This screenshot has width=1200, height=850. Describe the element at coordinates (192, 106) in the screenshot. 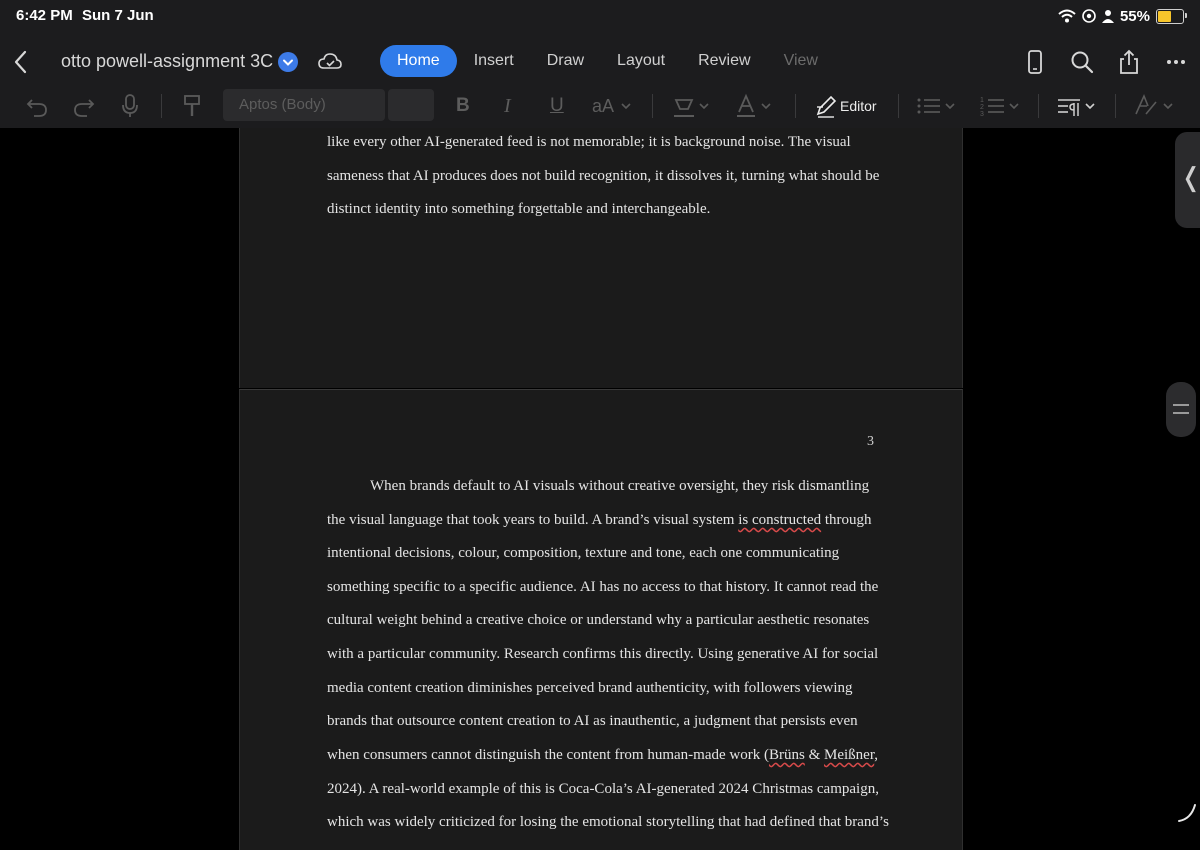

I see `format-painter-icon` at that location.